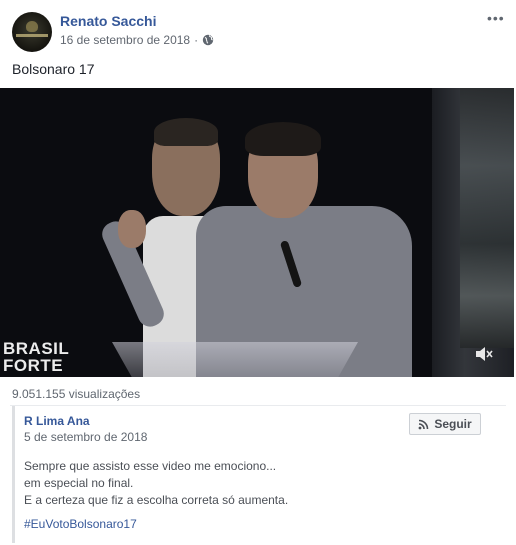  What do you see at coordinates (258, 405) in the screenshot?
I see `divider` at bounding box center [258, 405].